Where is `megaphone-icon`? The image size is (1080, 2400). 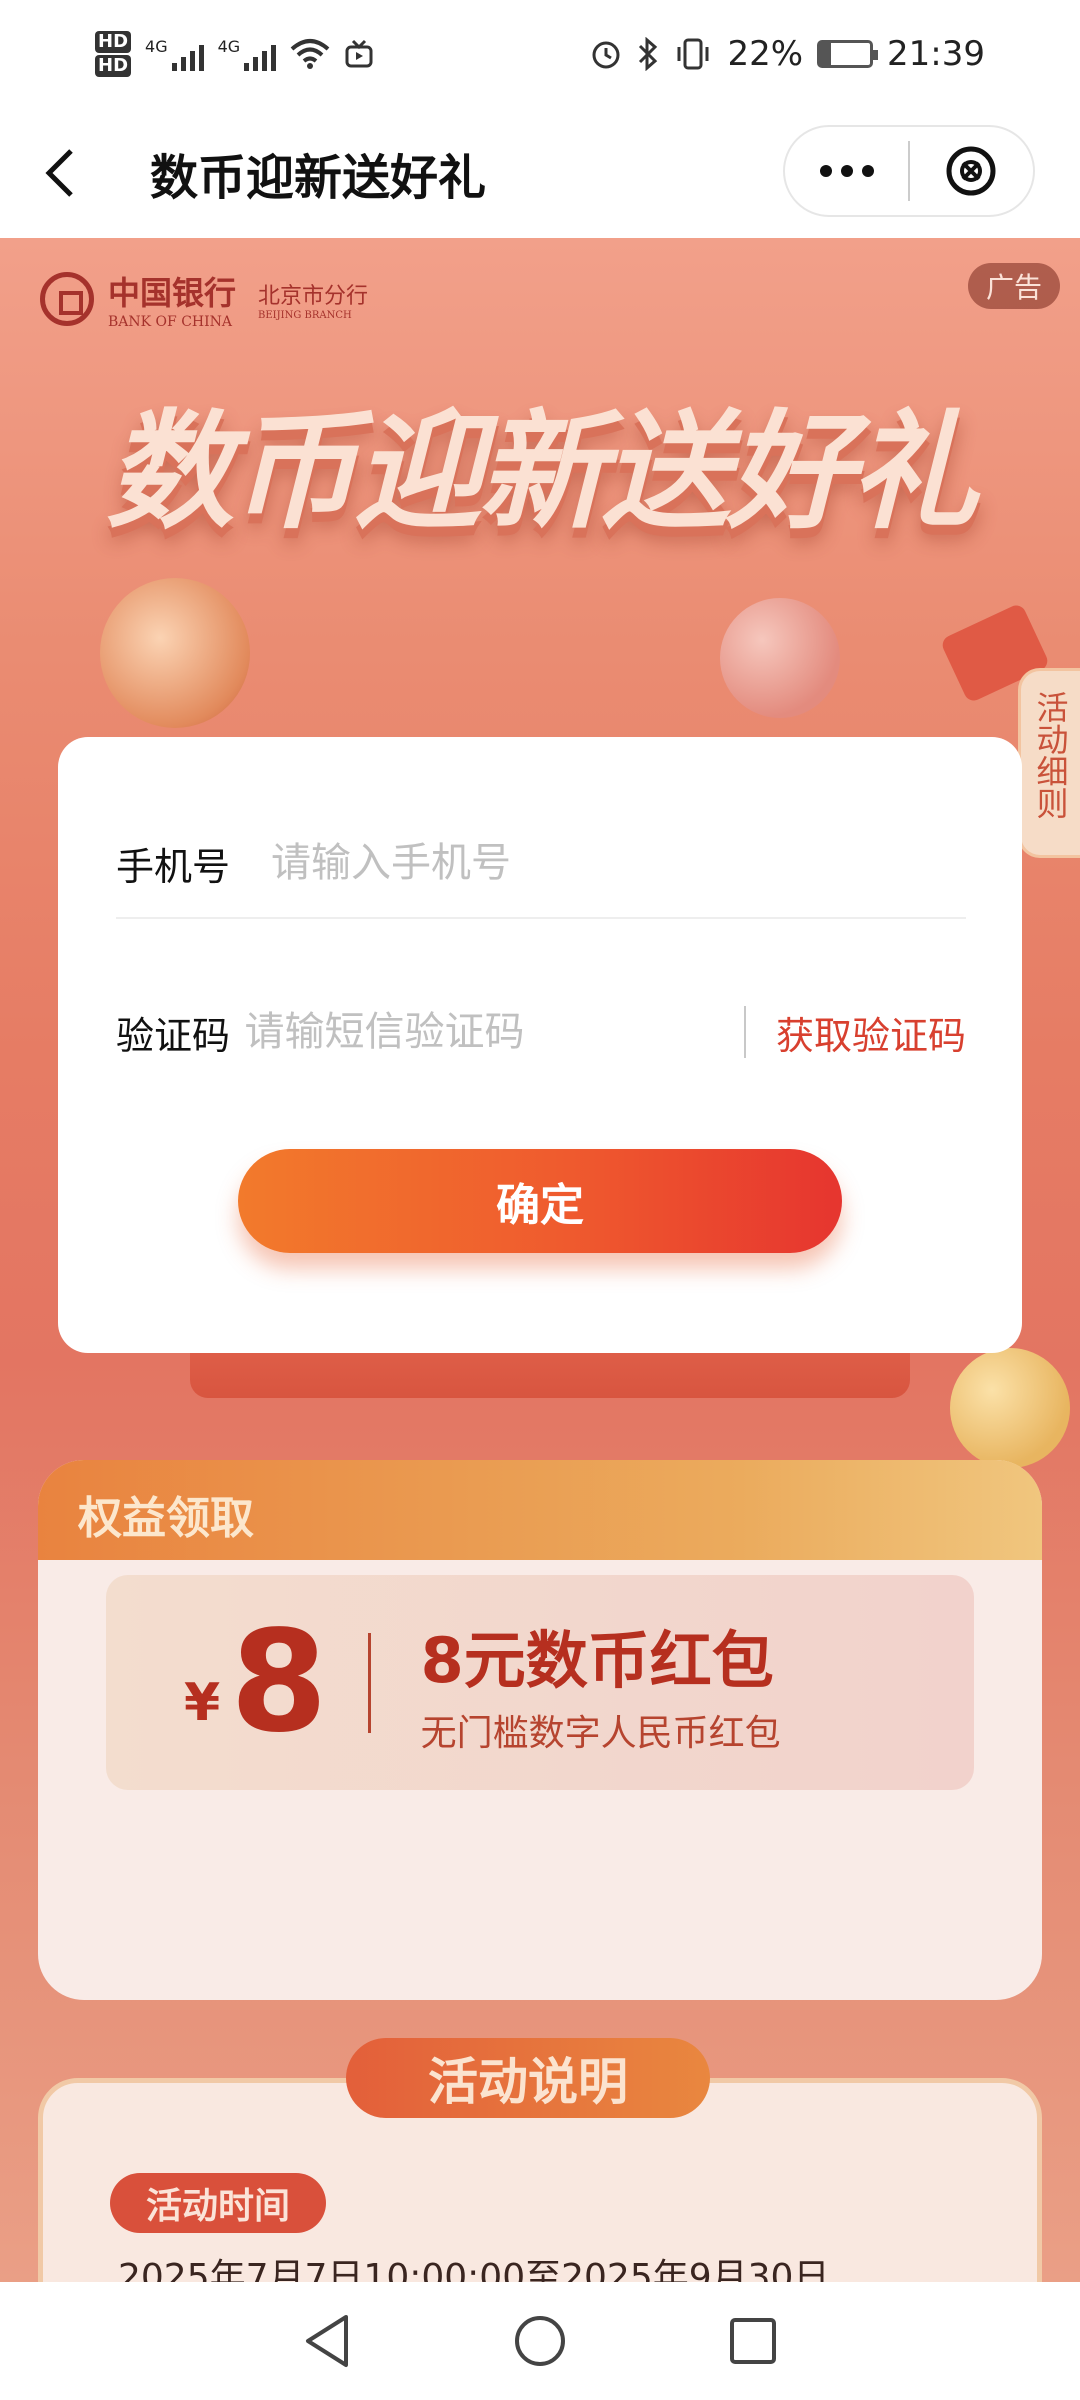
megaphone-icon is located at coordinates (175, 653).